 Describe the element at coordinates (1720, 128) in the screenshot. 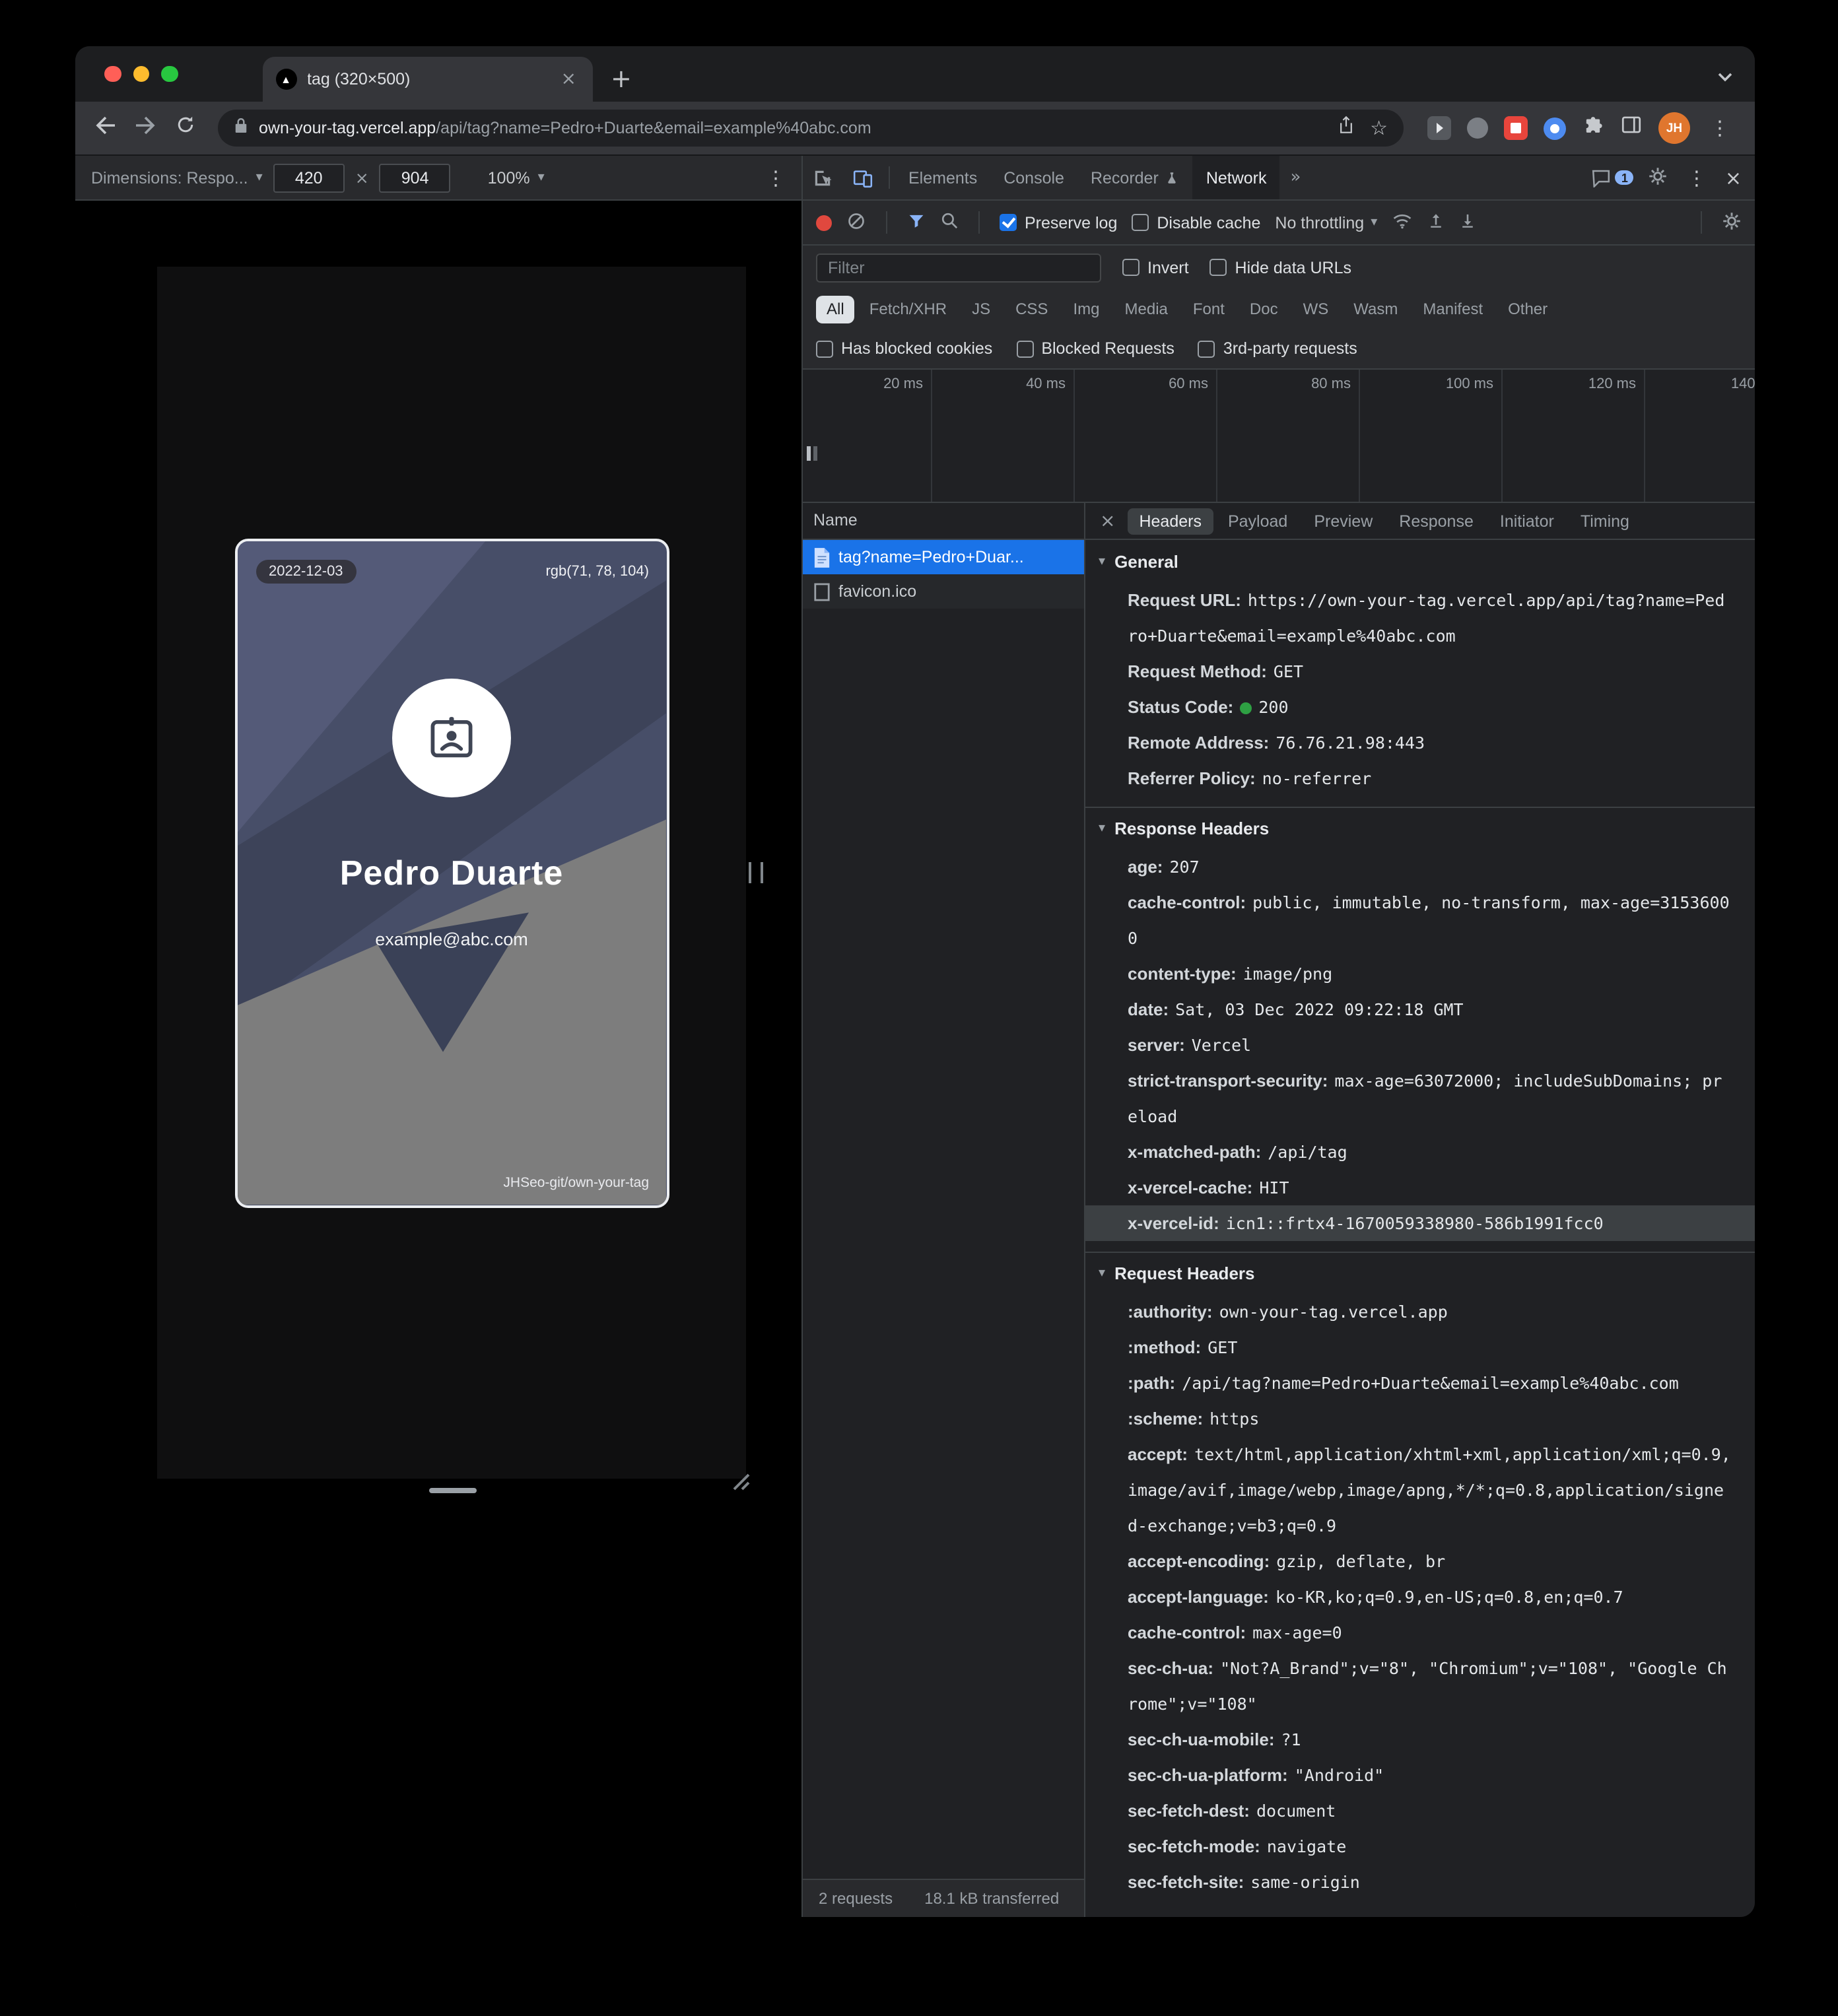

I see `kebab-menu-icon: ⋮` at that location.